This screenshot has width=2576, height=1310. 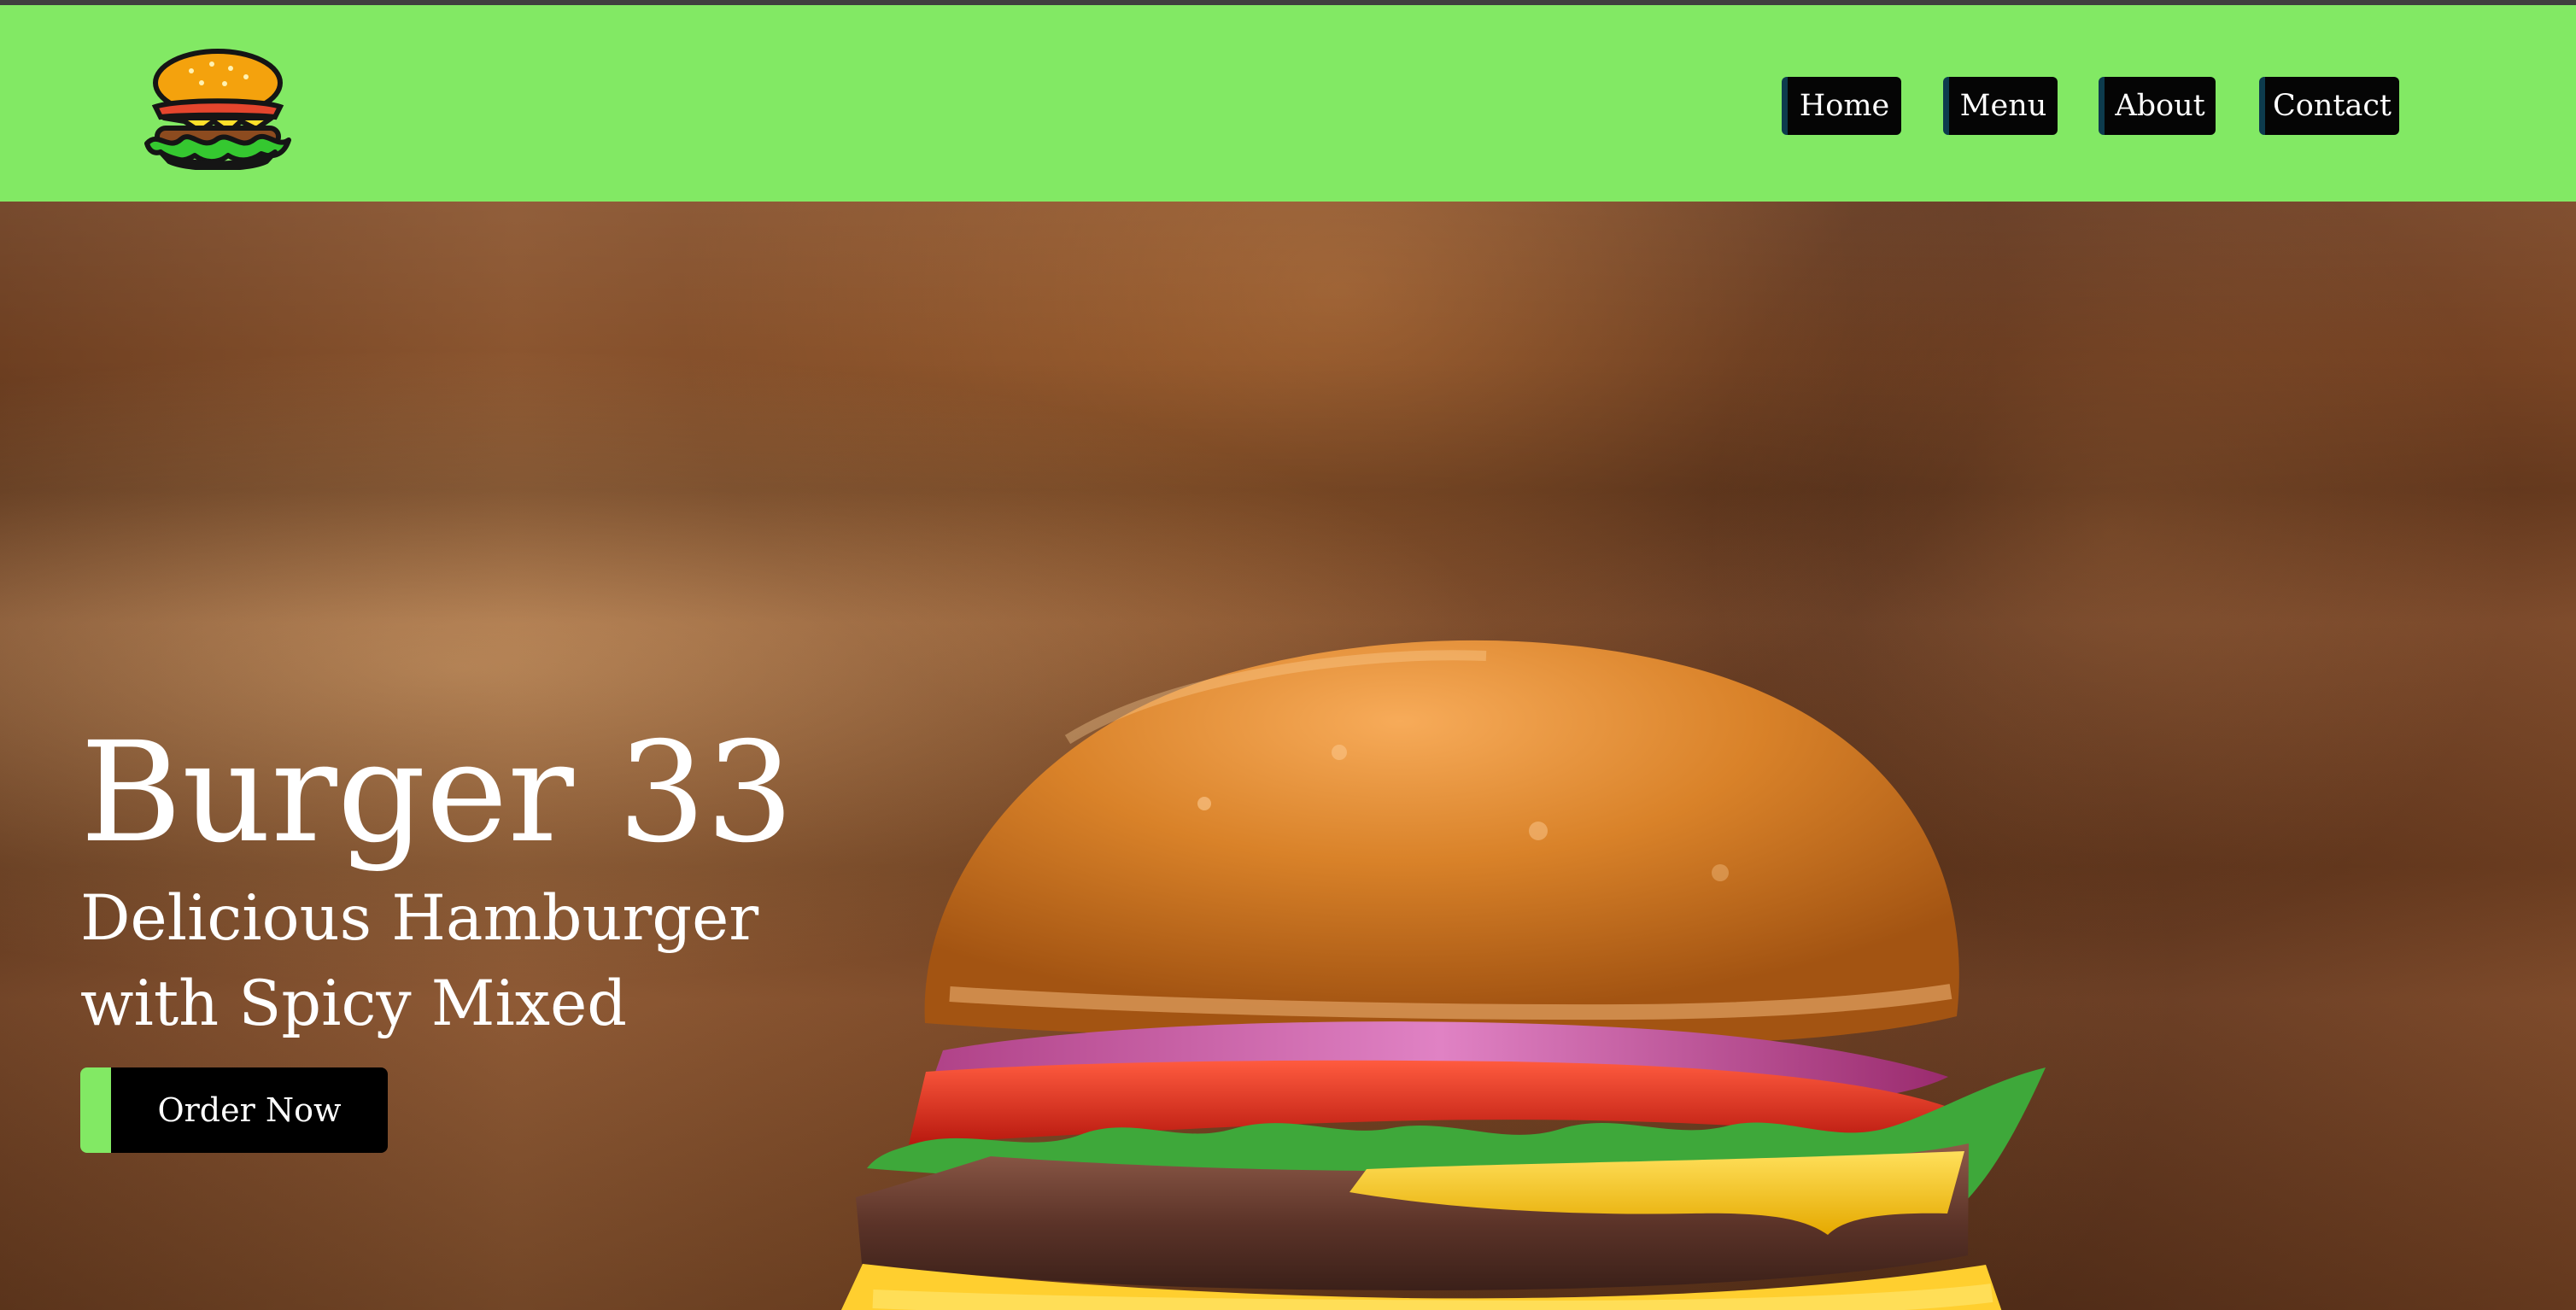 I want to click on burger-logo-icon, so click(x=218, y=108).